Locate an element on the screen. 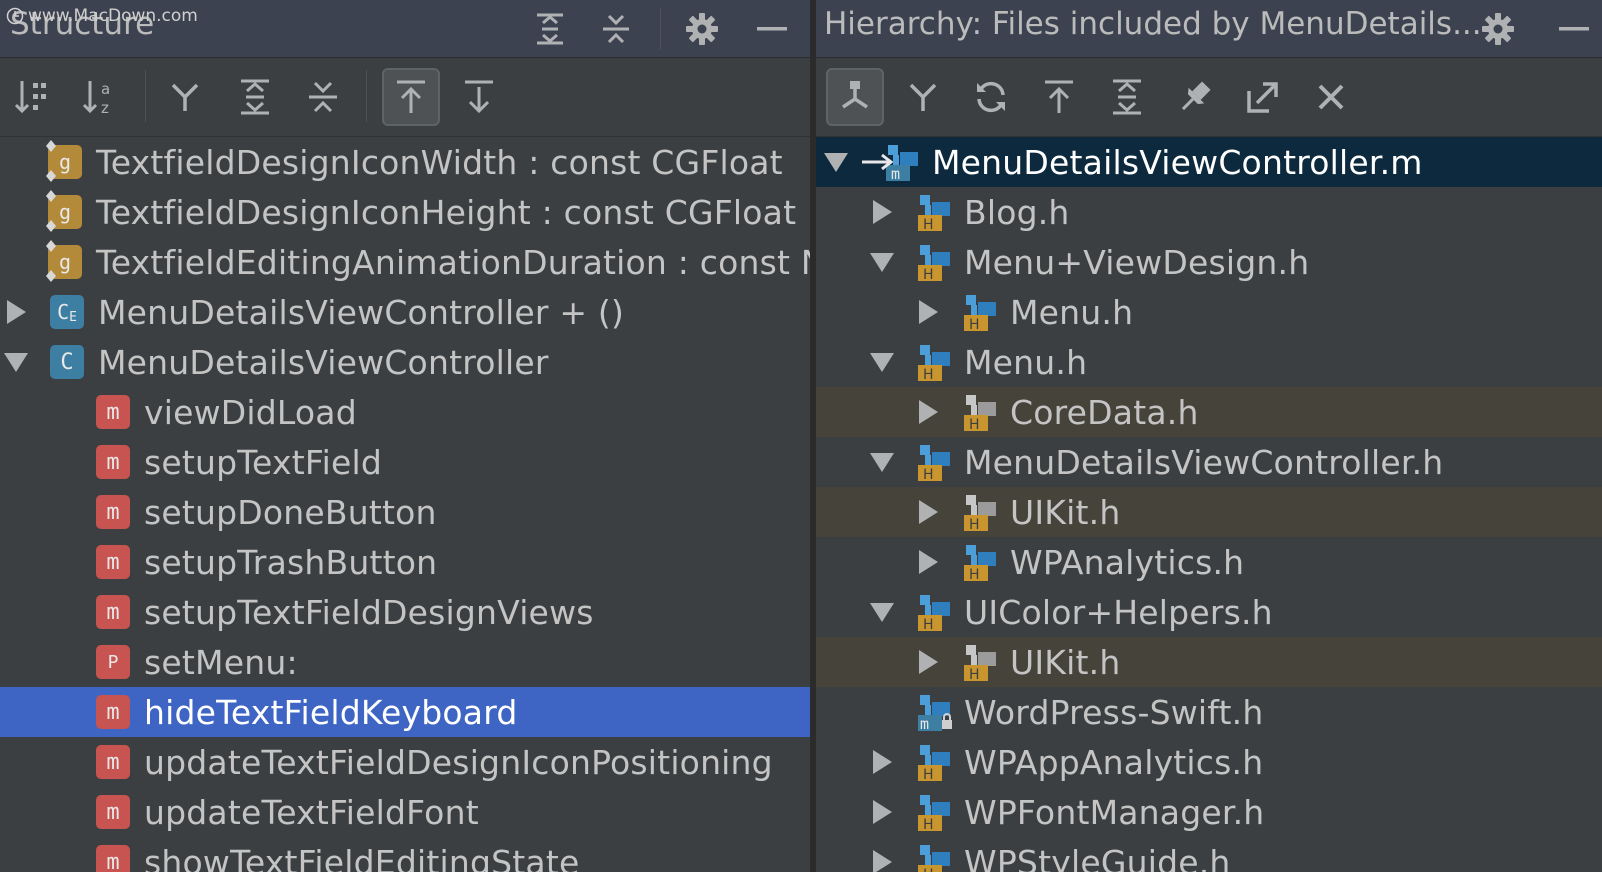 The height and width of the screenshot is (872, 1602). structure-tree-item: m setupDoneButton is located at coordinates (405, 512).